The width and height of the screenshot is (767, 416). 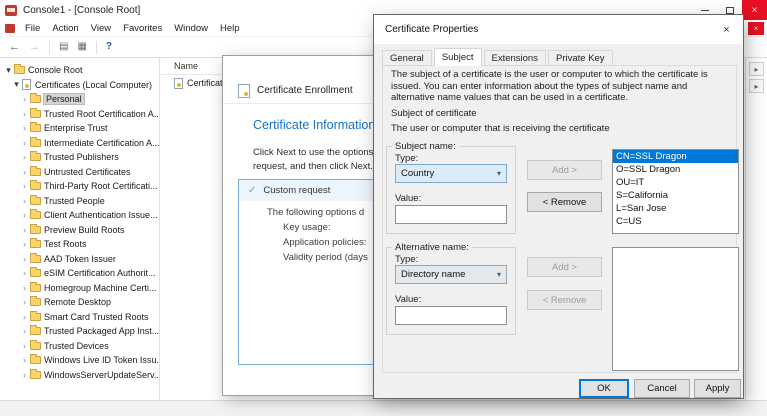 What do you see at coordinates (79, 99) in the screenshot?
I see `tree-item: Personal` at bounding box center [79, 99].